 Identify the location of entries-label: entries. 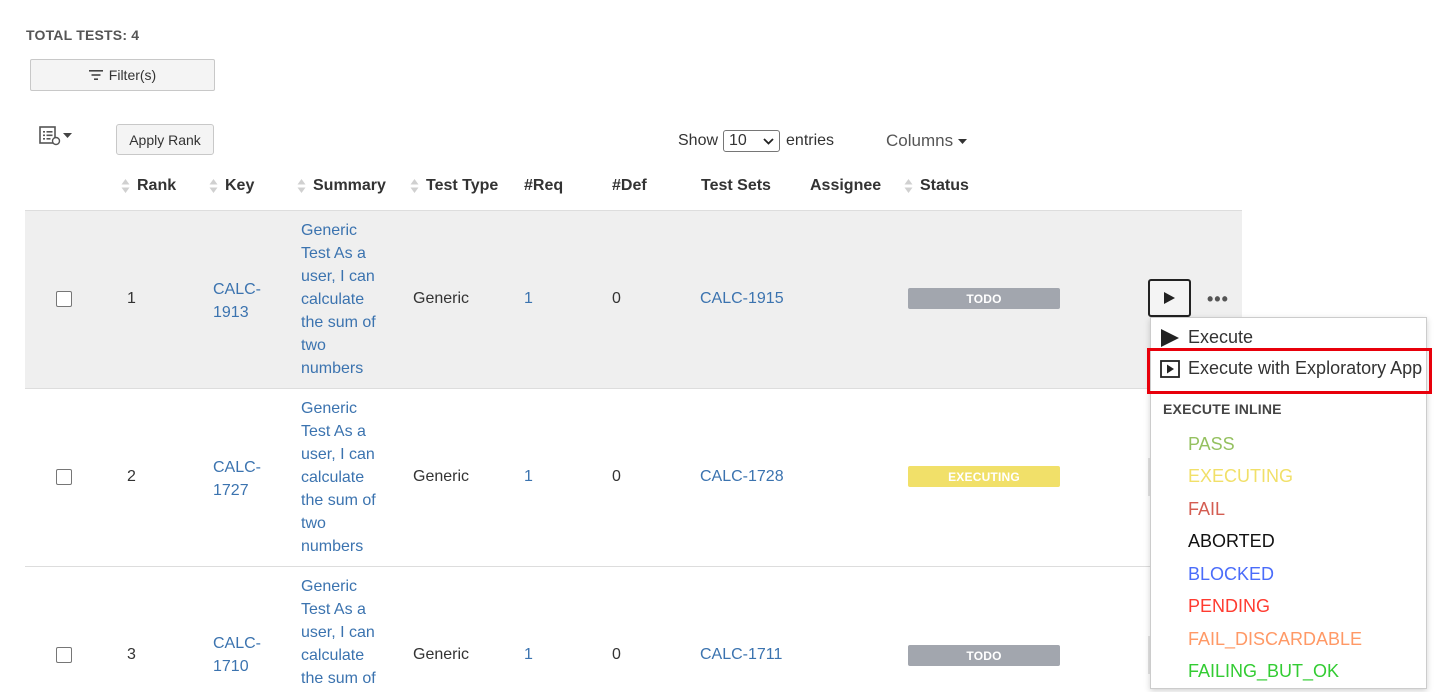
(810, 140).